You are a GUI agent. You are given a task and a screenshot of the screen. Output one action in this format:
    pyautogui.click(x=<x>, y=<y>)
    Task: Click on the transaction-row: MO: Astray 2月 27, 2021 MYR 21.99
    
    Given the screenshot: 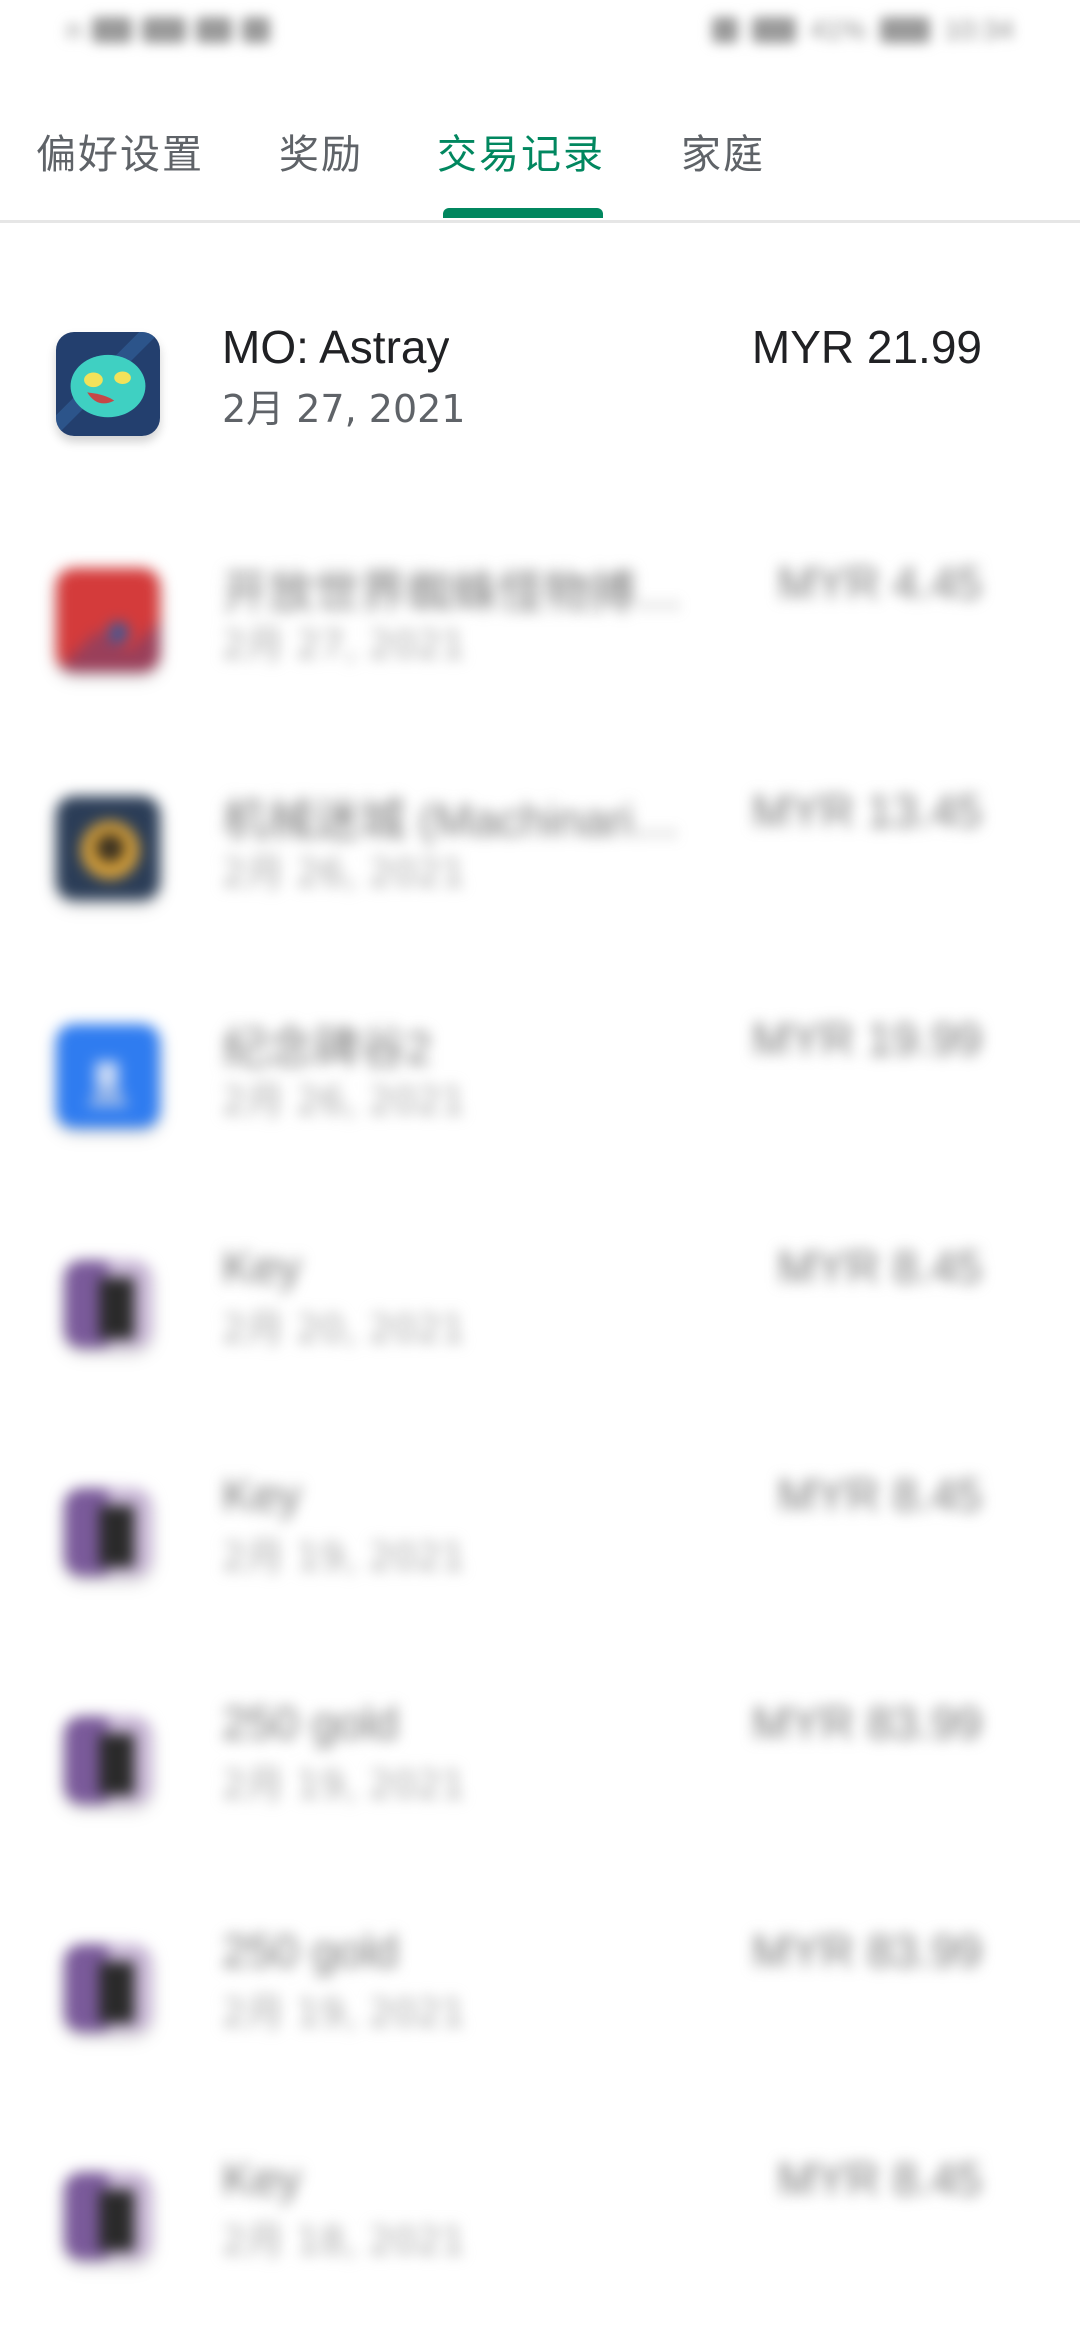 What is the action you would take?
    pyautogui.click(x=540, y=388)
    